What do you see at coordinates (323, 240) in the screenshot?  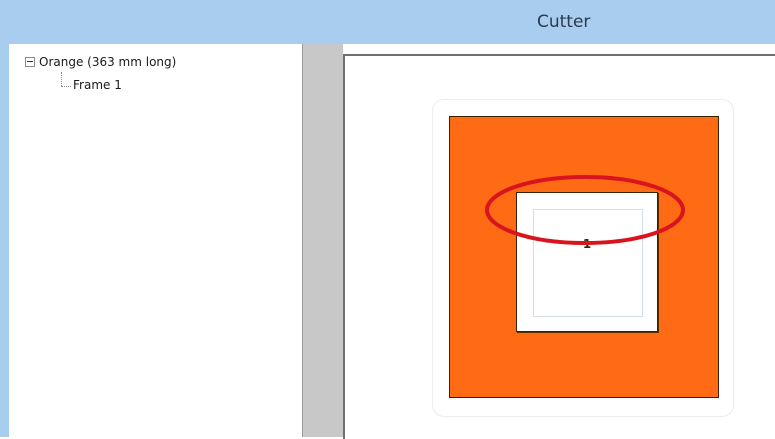 I see `canvas-gutter` at bounding box center [323, 240].